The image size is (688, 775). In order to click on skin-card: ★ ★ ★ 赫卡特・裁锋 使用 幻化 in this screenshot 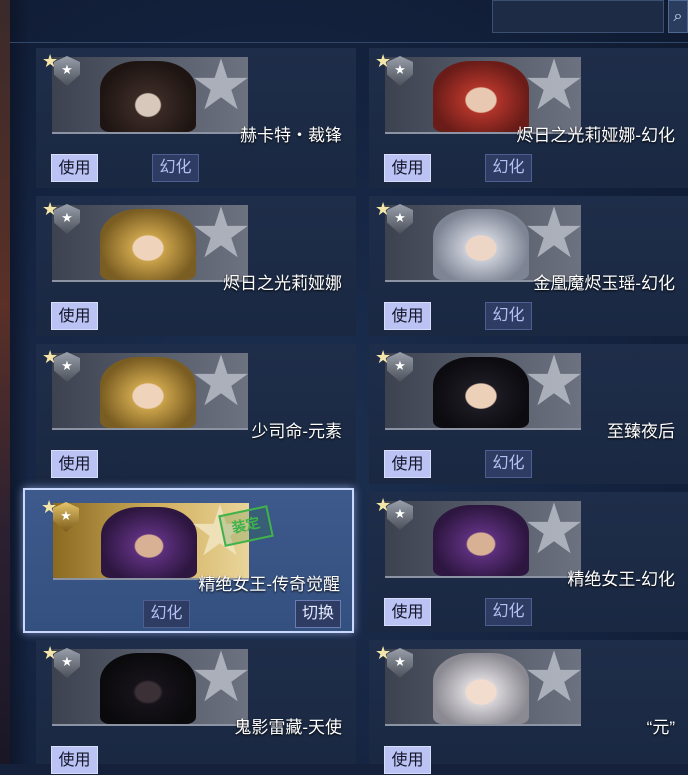, I will do `click(196, 118)`.